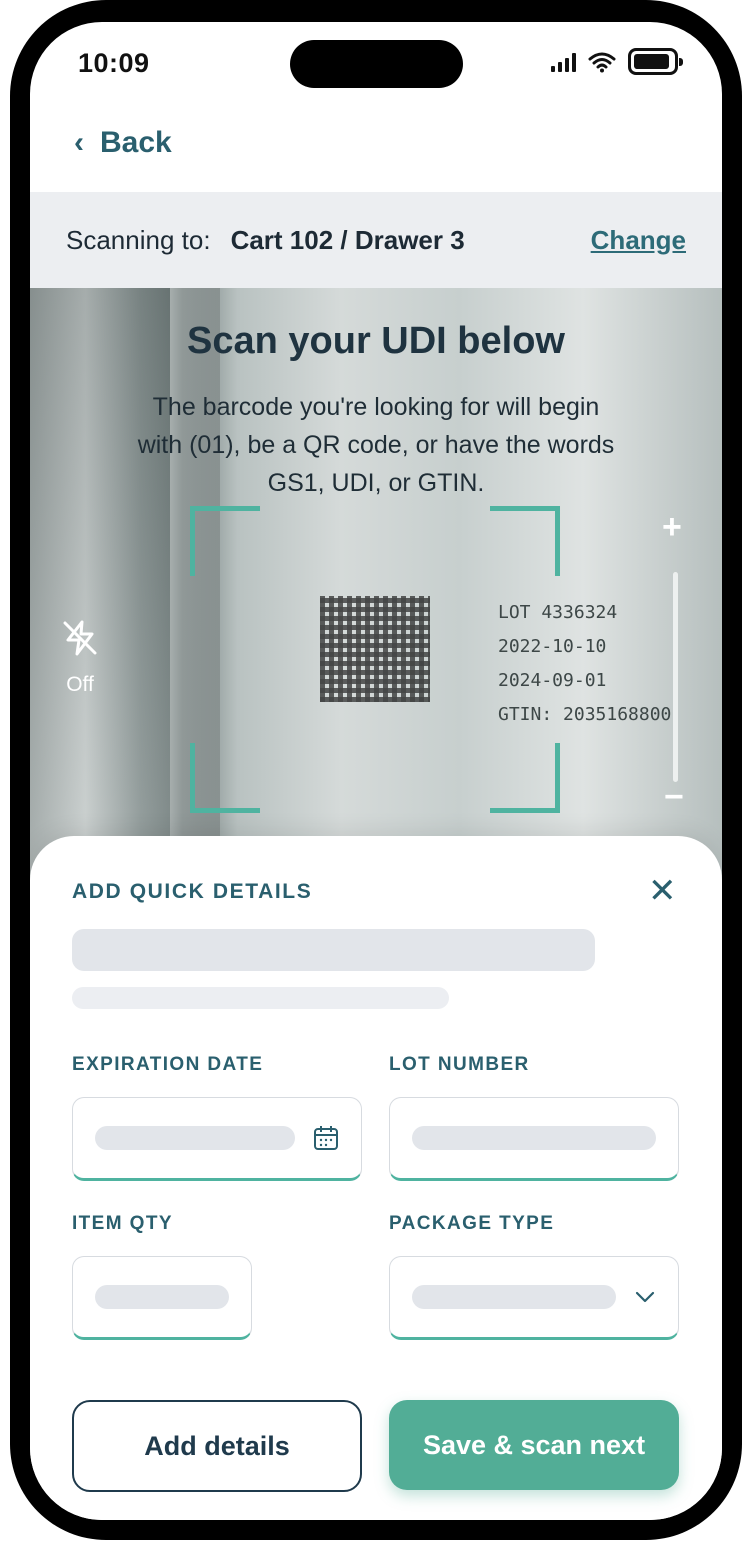 The image size is (750, 1544). I want to click on dynamic-island, so click(376, 64).